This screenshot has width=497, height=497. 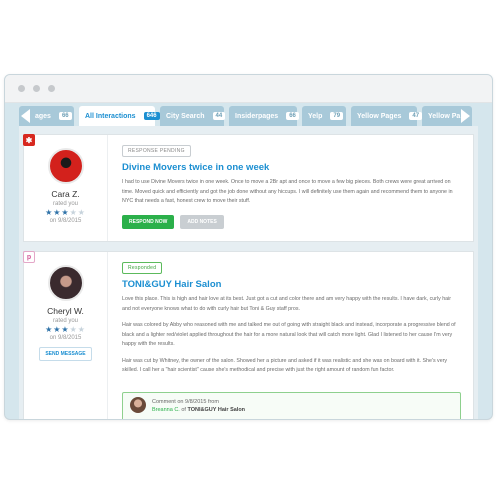 I want to click on commenter-avatar, so click(x=138, y=405).